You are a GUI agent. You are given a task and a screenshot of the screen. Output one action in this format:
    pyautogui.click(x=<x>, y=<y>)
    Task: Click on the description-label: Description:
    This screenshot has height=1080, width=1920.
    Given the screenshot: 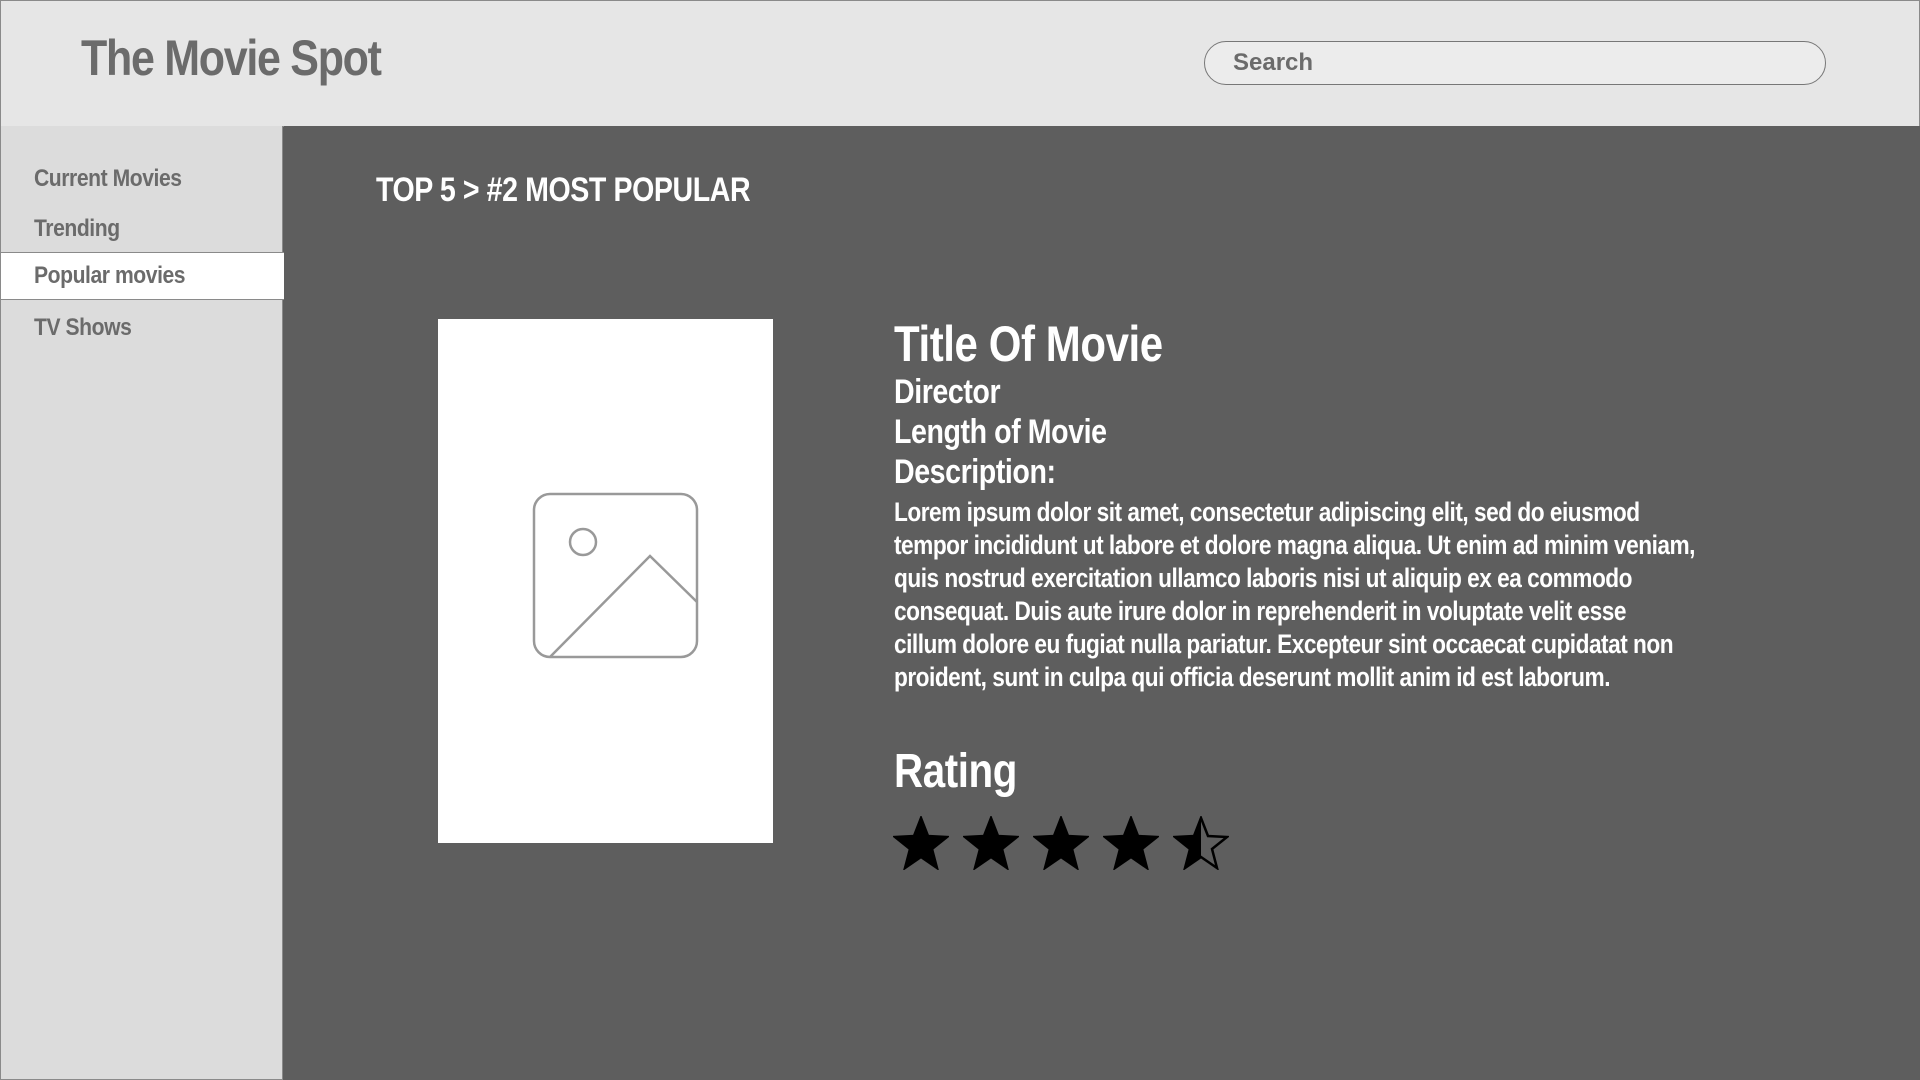 What is the action you would take?
    pyautogui.click(x=975, y=472)
    